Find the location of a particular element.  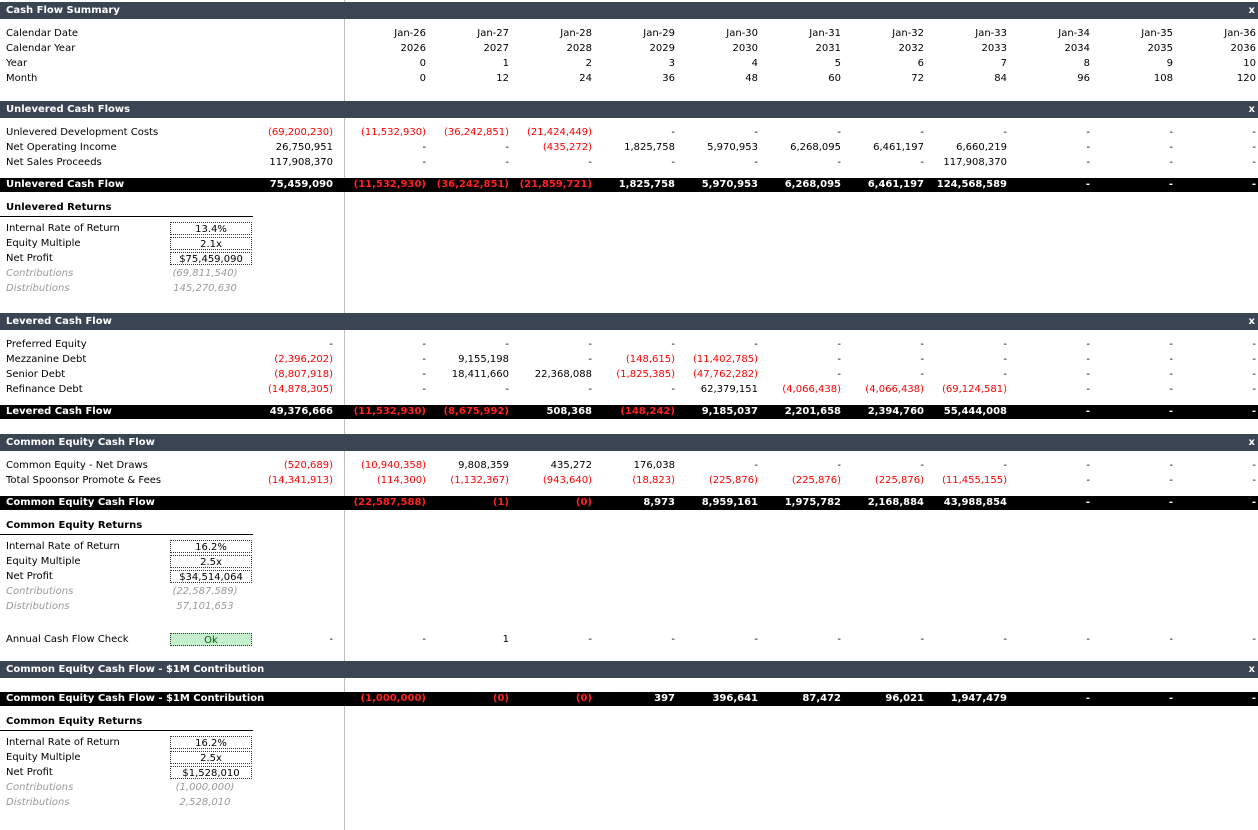

unlevered-close-button: x is located at coordinates (1252, 109).